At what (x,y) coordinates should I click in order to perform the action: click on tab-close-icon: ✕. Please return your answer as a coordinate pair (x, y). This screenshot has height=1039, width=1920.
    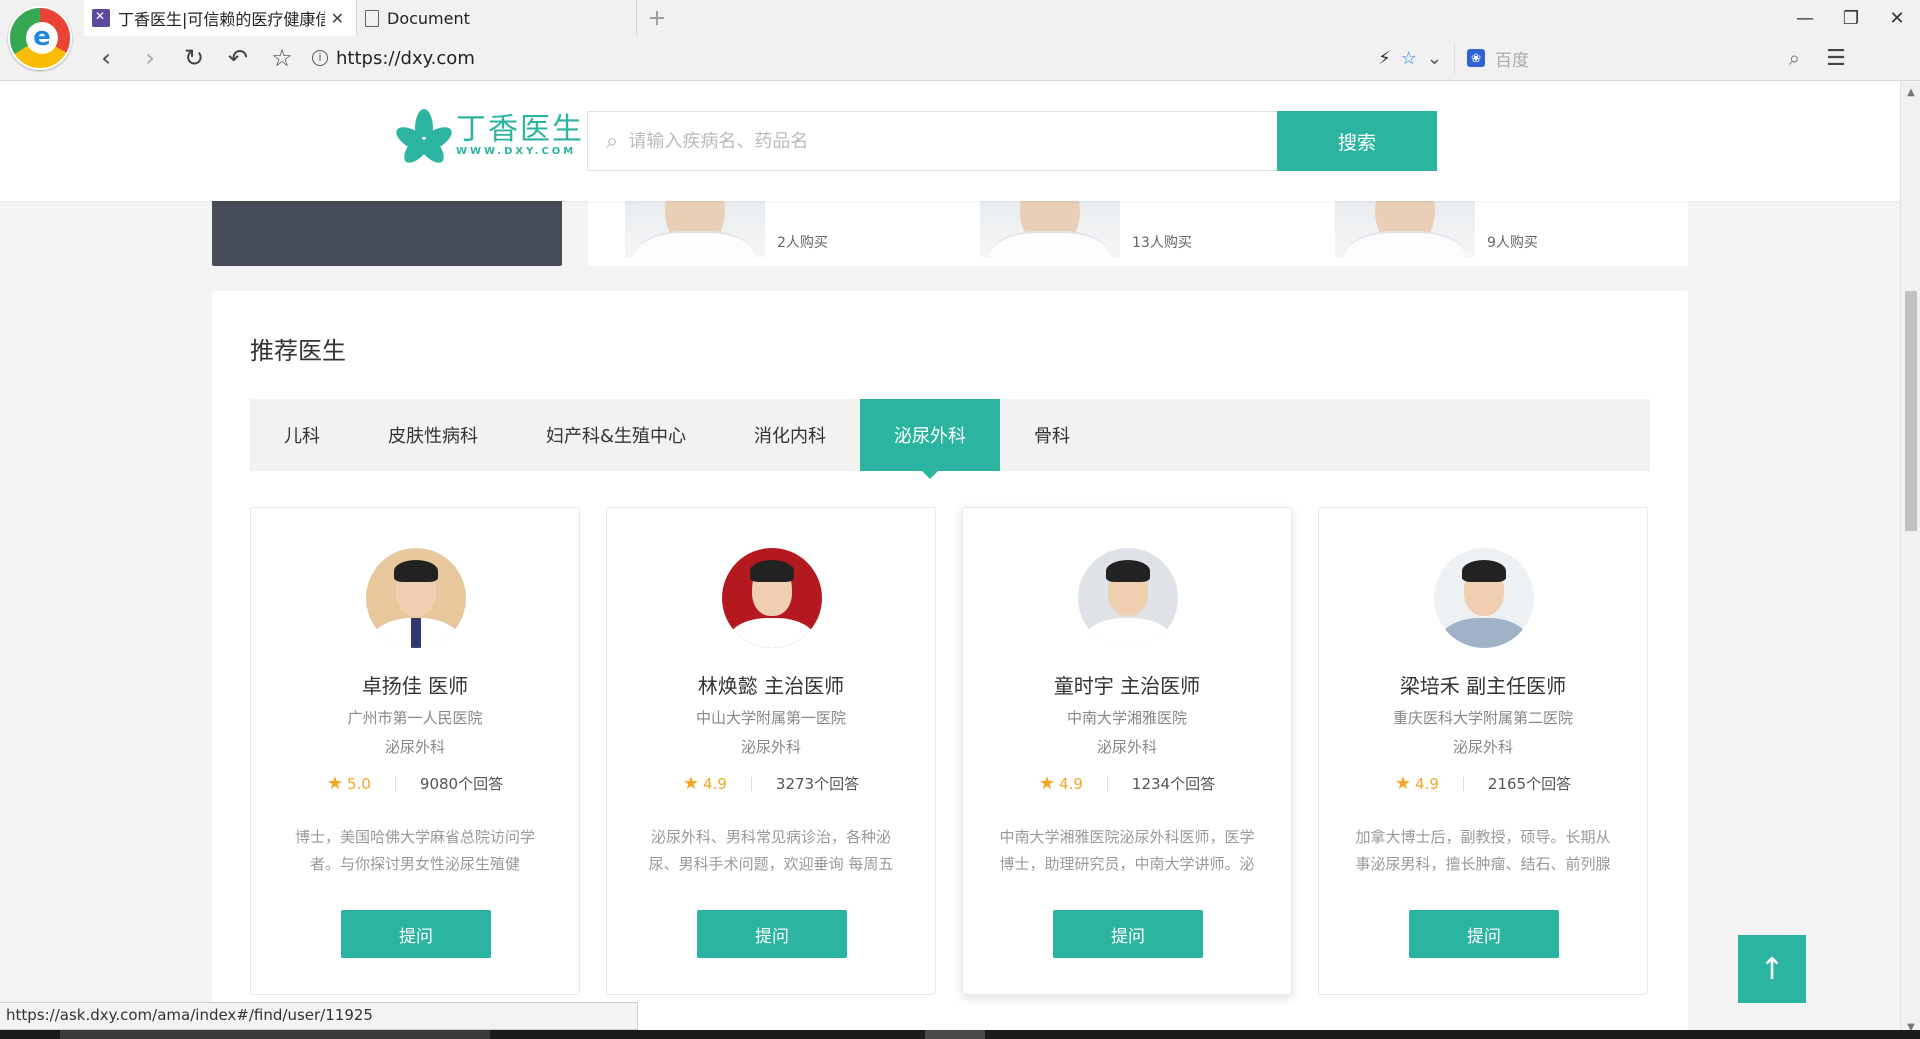
    Looking at the image, I should click on (337, 18).